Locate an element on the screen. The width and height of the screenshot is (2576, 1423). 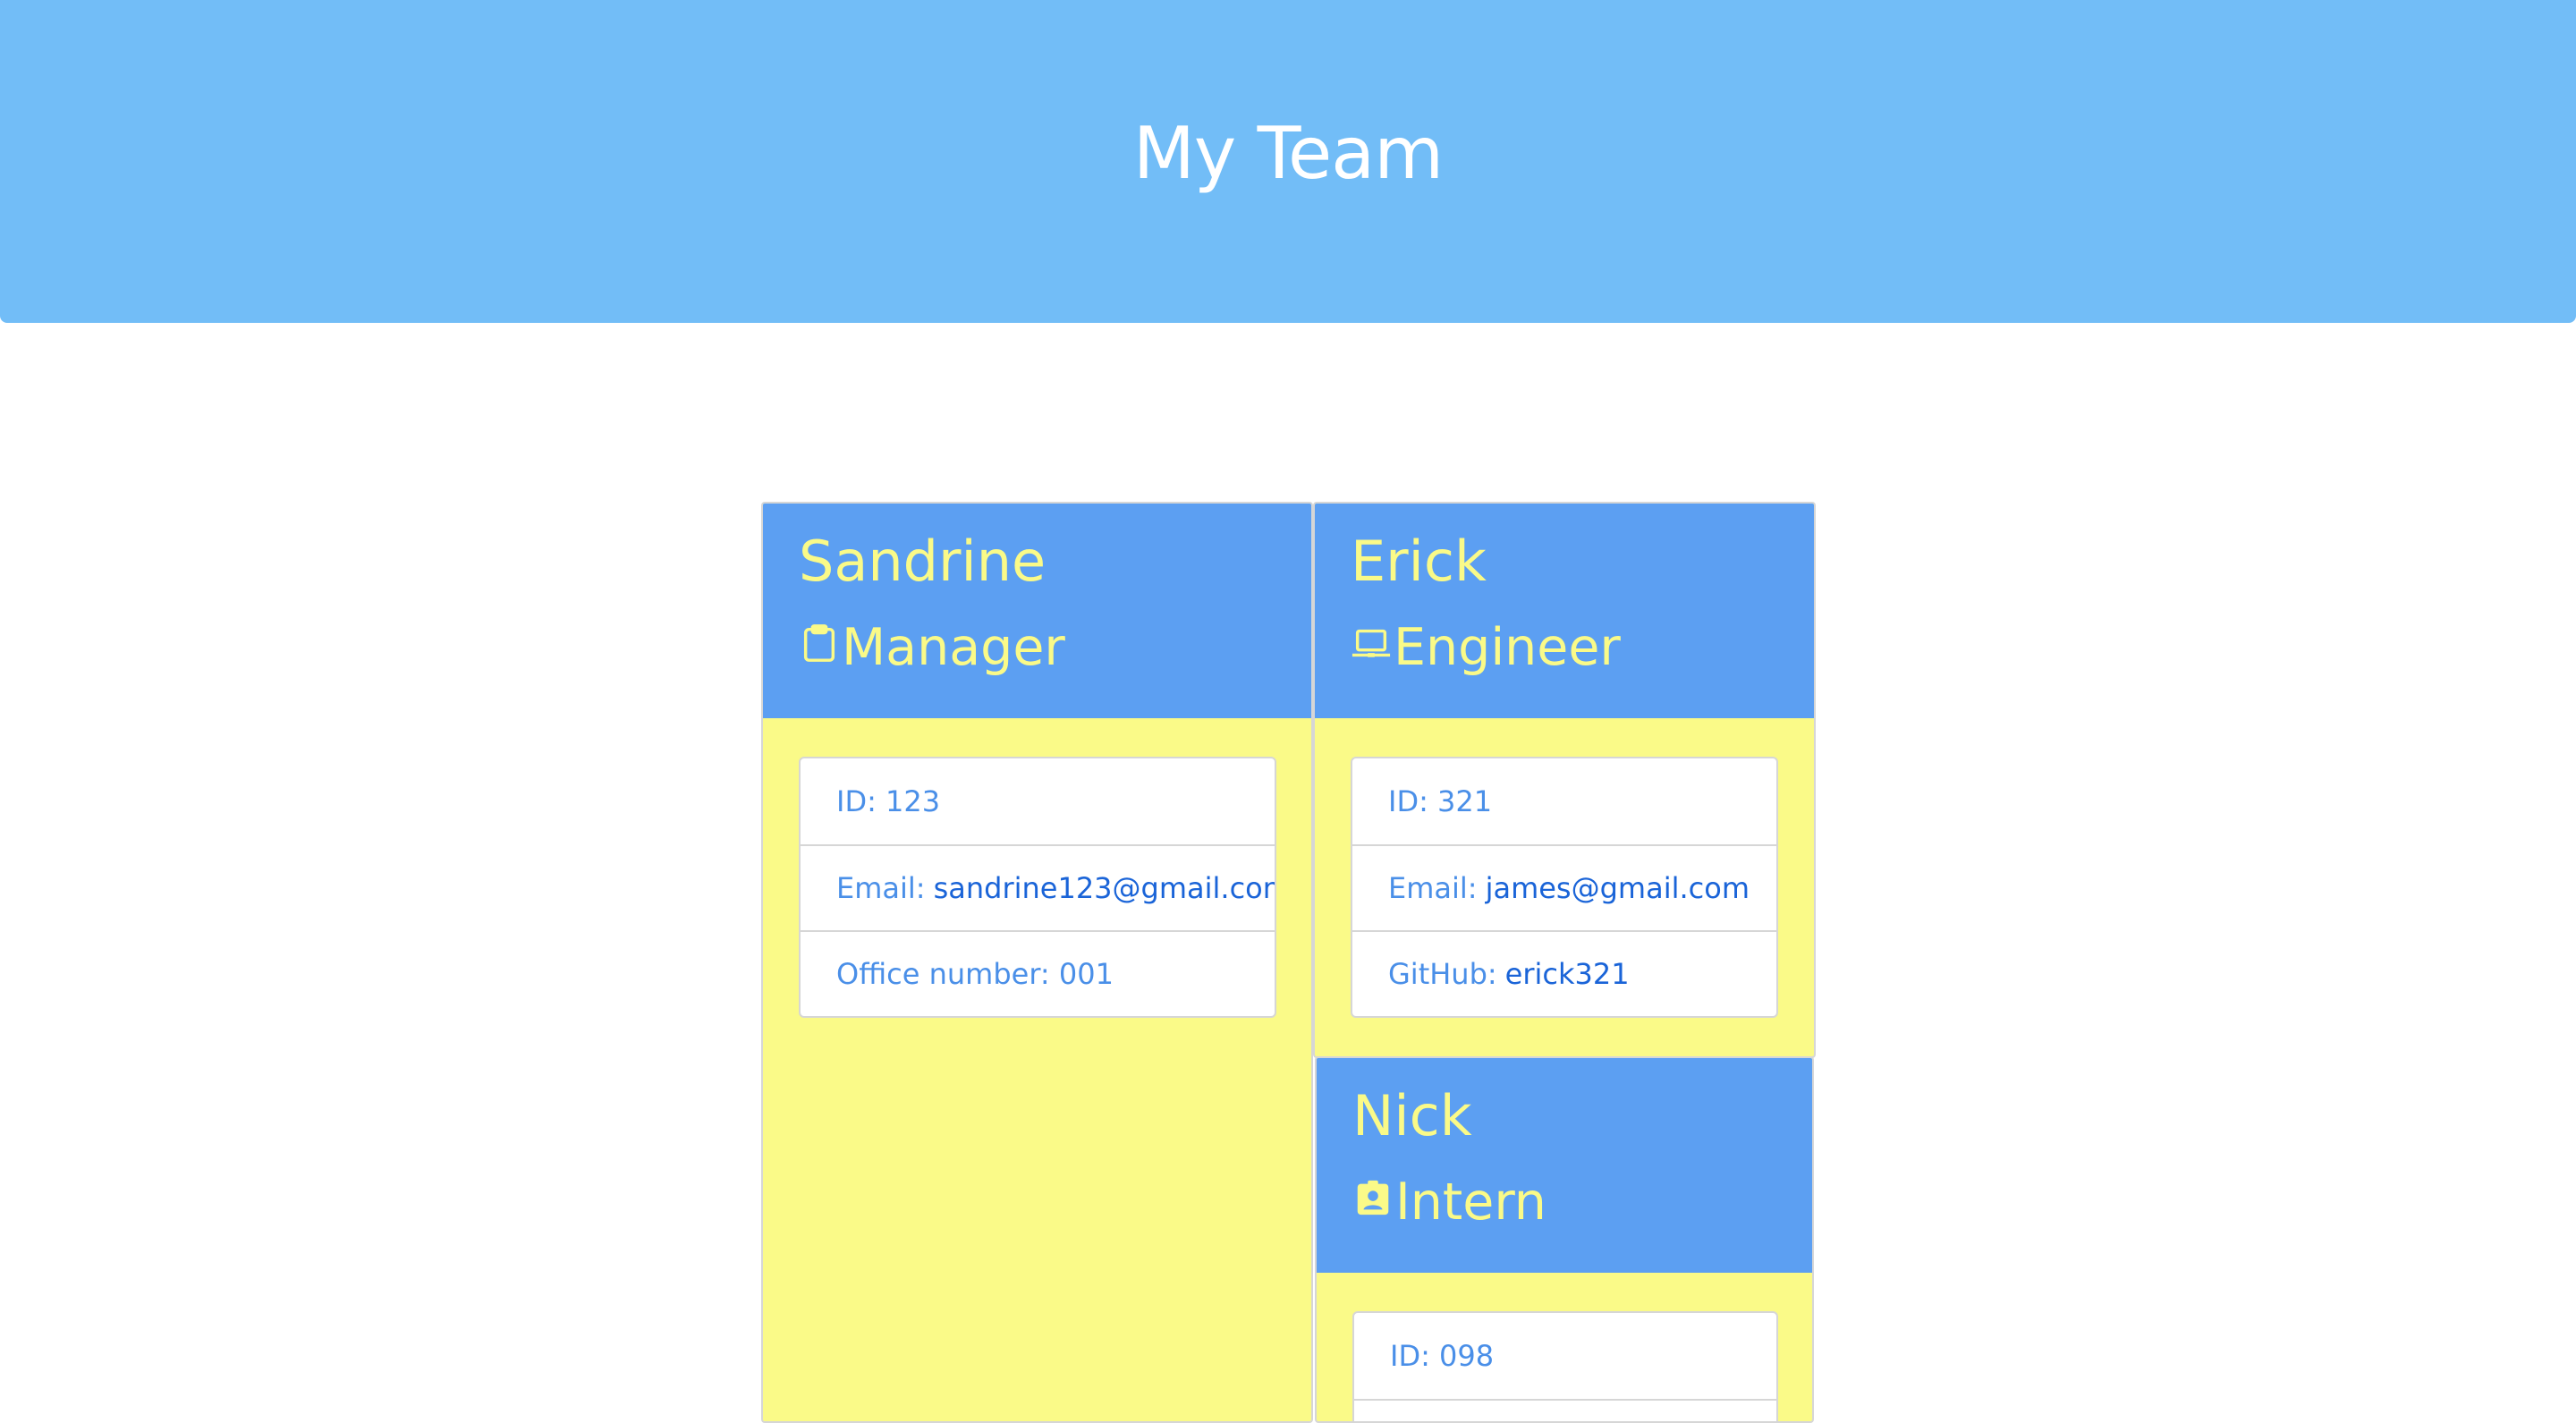
email-link: james@gmail.com is located at coordinates (1618, 888).